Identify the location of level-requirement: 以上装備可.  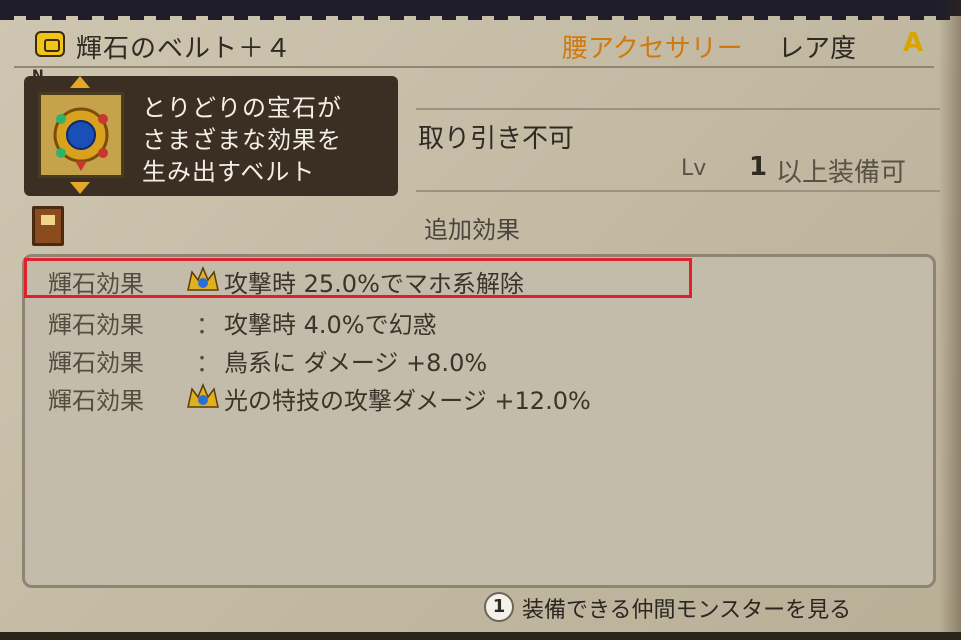
(841, 173).